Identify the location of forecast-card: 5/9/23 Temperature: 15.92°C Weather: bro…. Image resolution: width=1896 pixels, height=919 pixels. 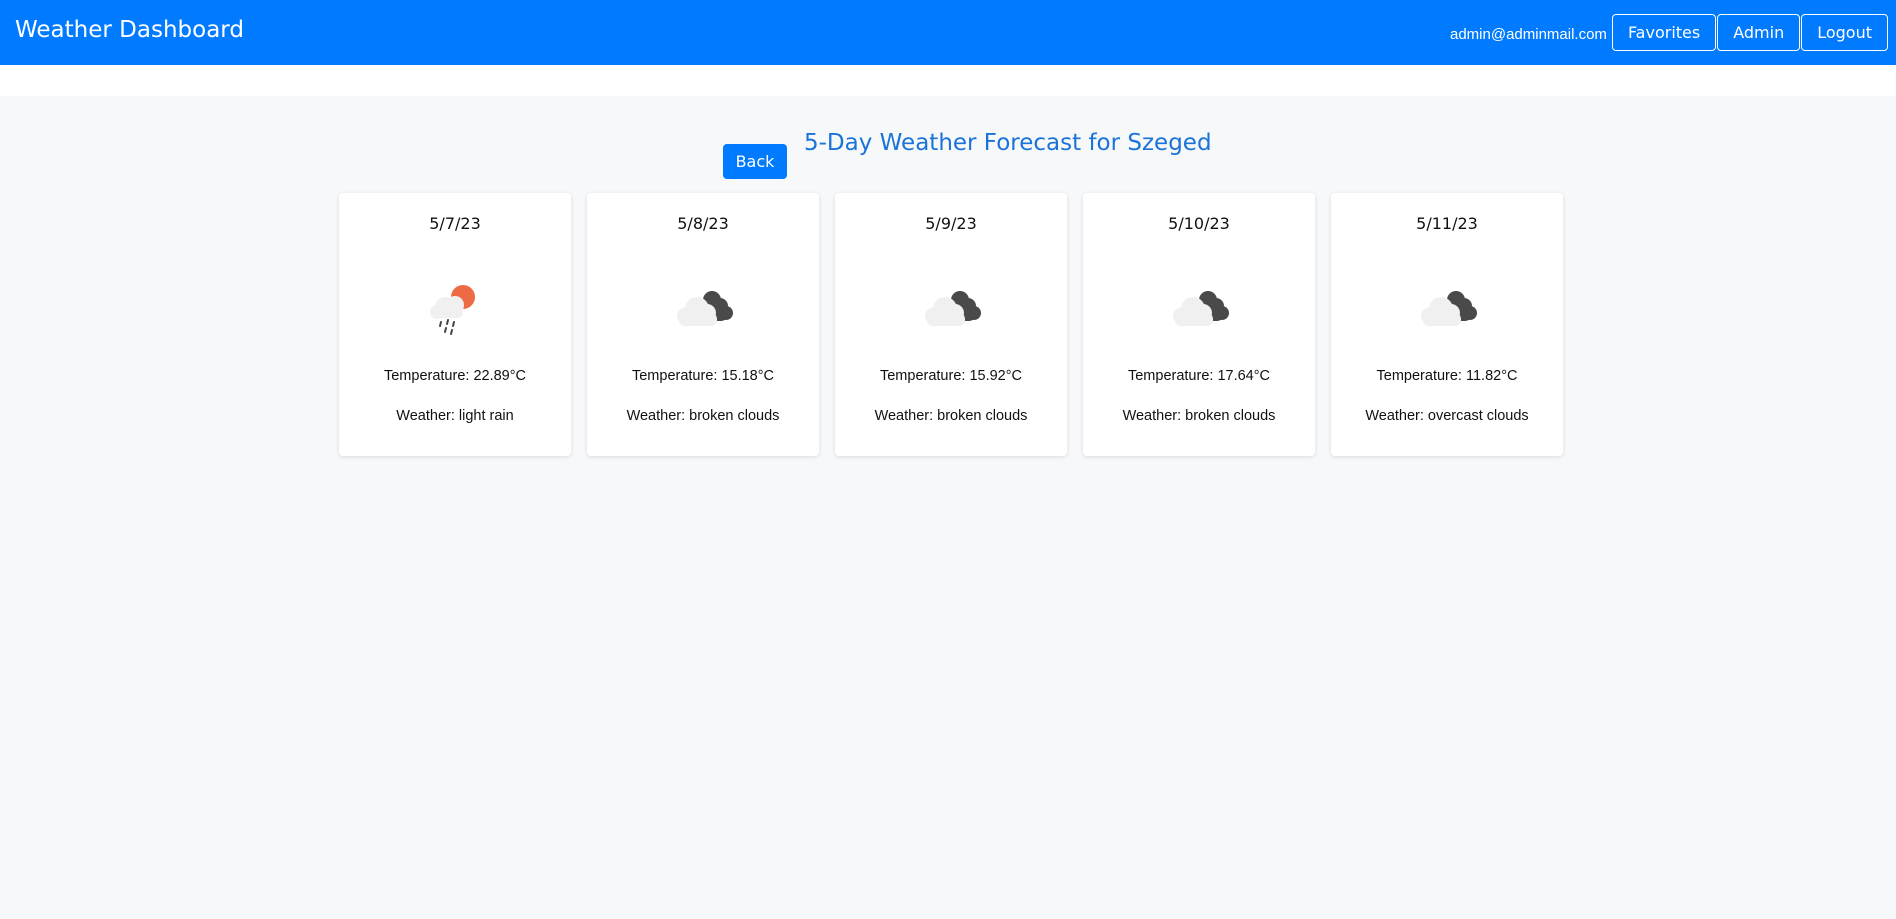
(951, 324).